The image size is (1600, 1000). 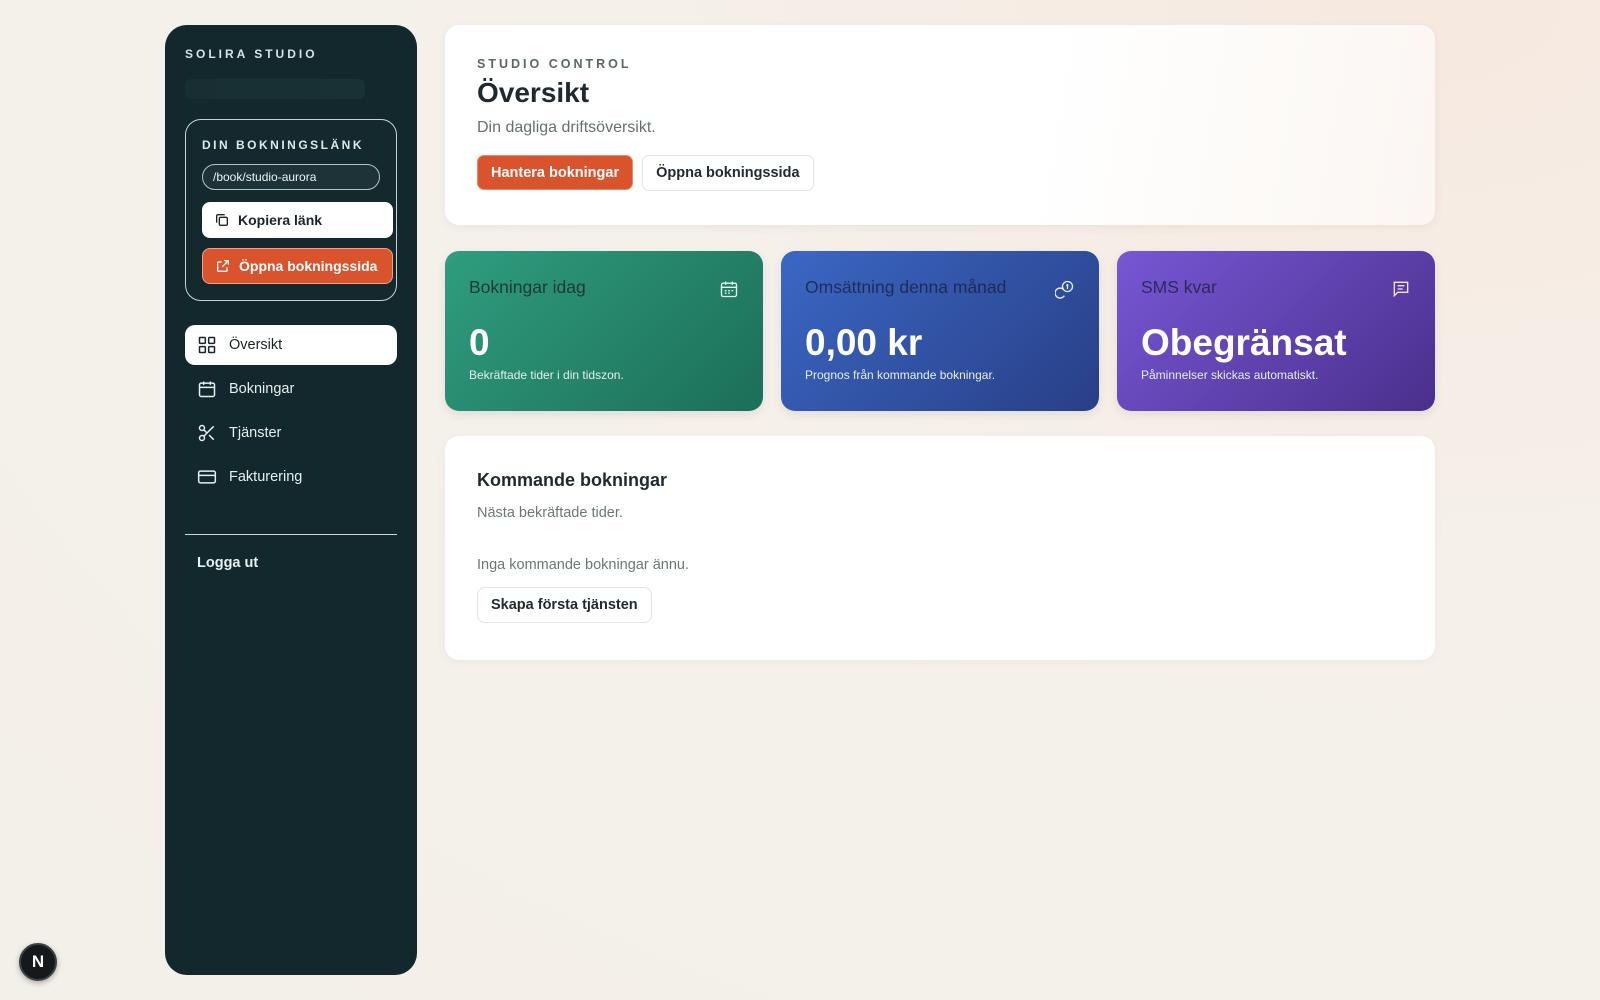 What do you see at coordinates (864, 342) in the screenshot?
I see `stat-value: 0,00 kr` at bounding box center [864, 342].